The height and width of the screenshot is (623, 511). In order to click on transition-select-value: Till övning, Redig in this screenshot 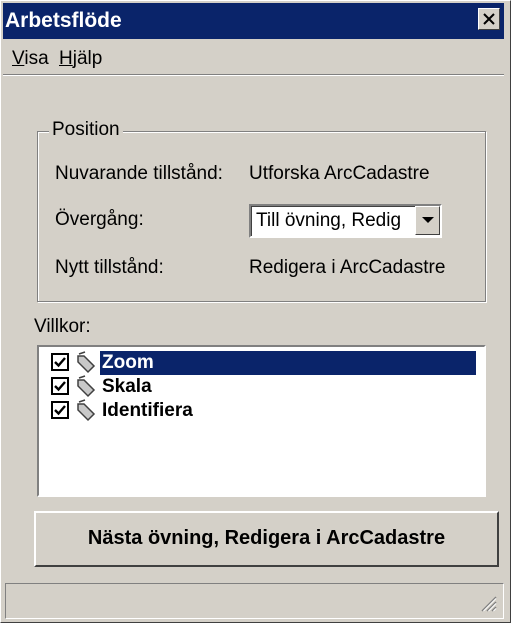, I will do `click(329, 220)`.